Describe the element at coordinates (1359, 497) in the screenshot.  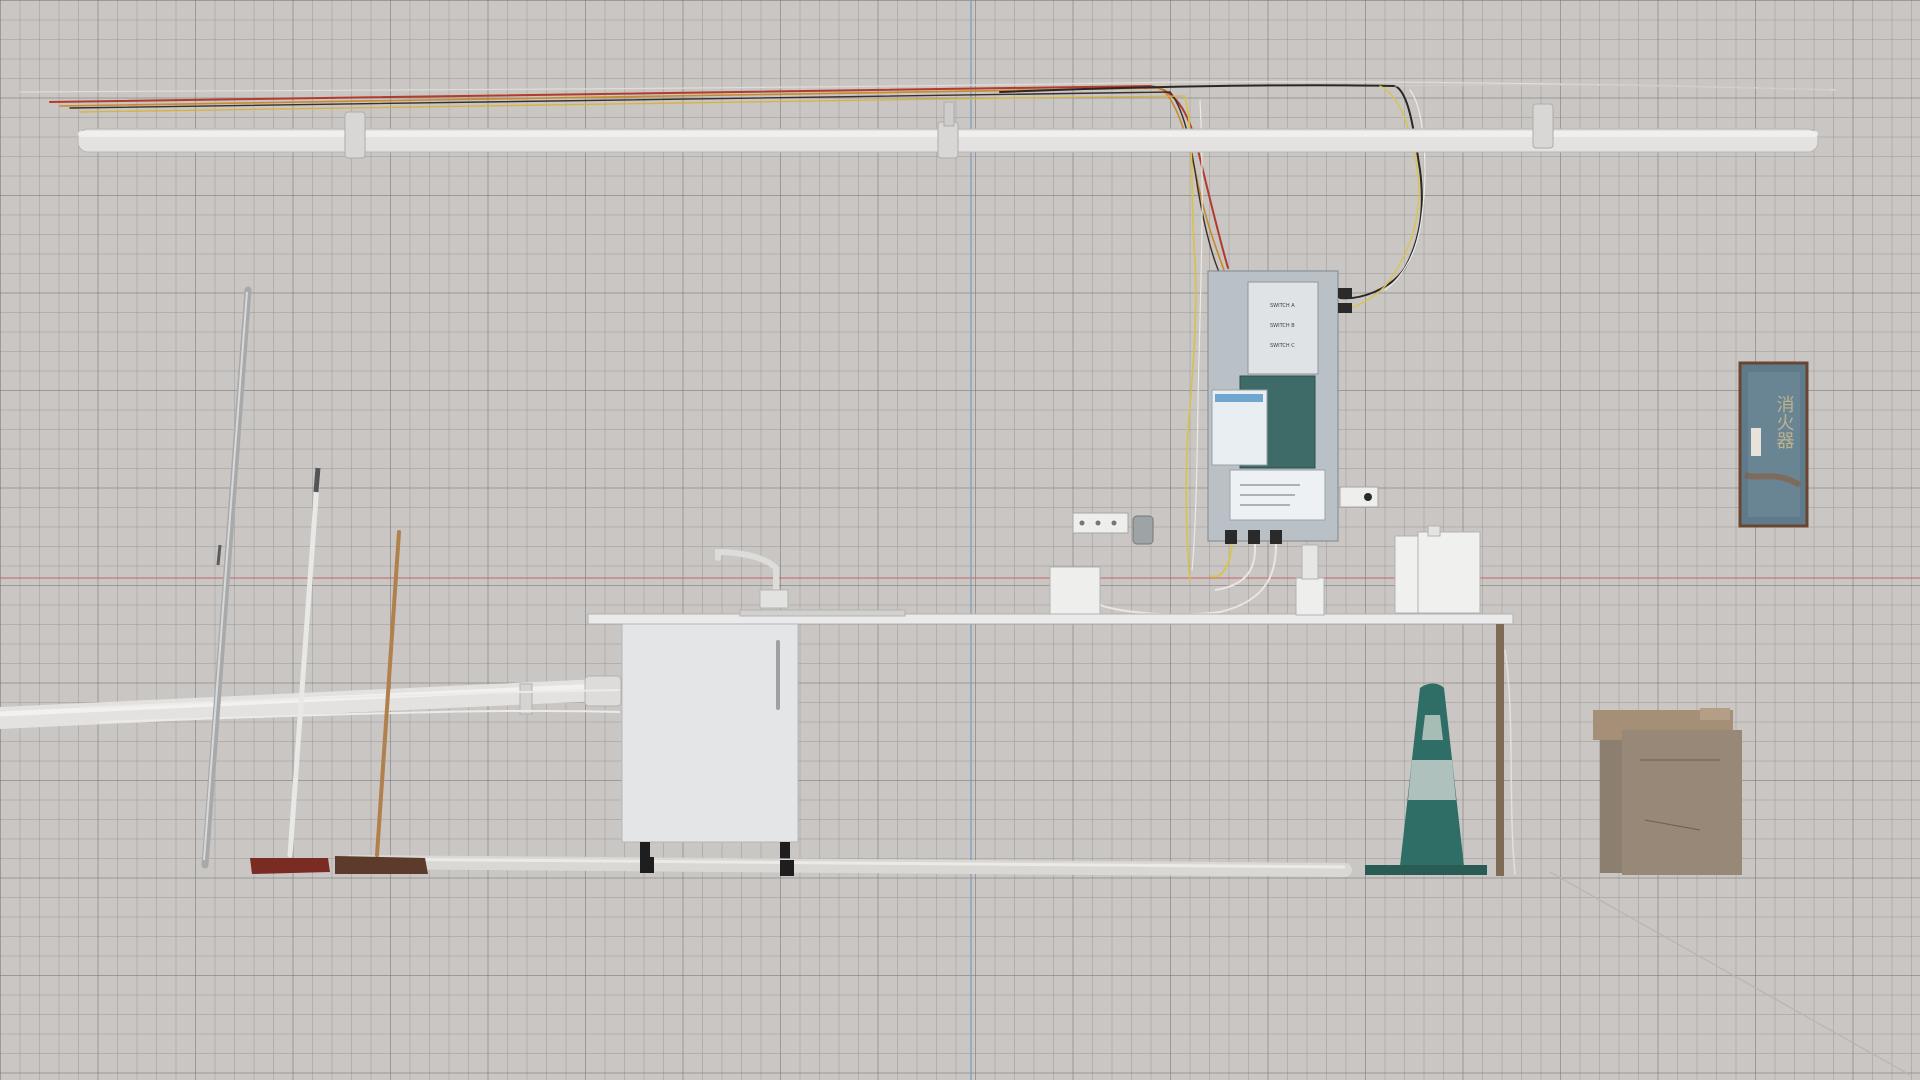
I see `wall-socket-right` at that location.